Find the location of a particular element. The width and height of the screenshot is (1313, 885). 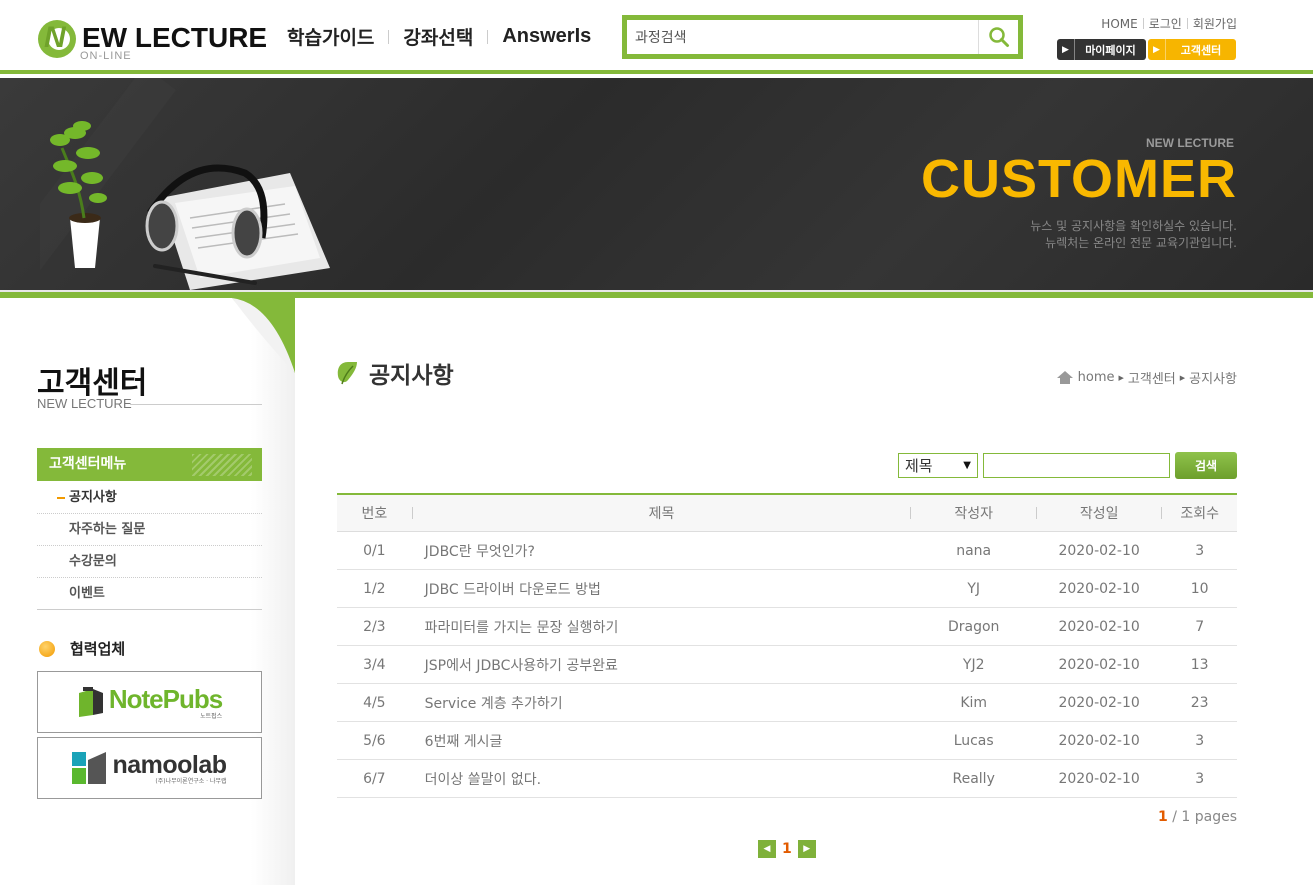

page-curl-decoration is located at coordinates (263, 335).